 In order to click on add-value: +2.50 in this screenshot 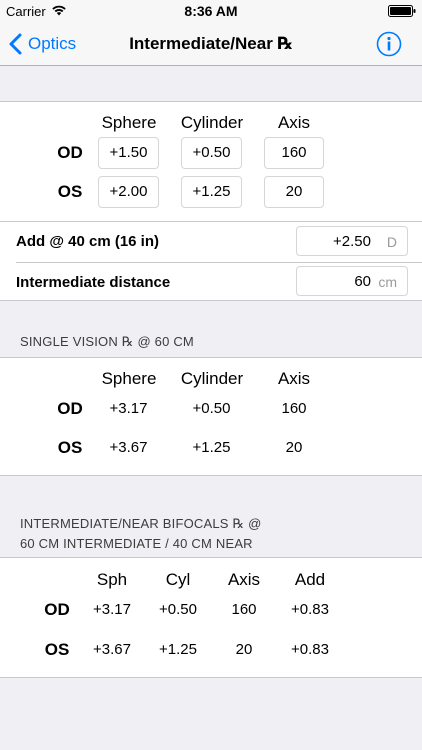, I will do `click(352, 241)`.